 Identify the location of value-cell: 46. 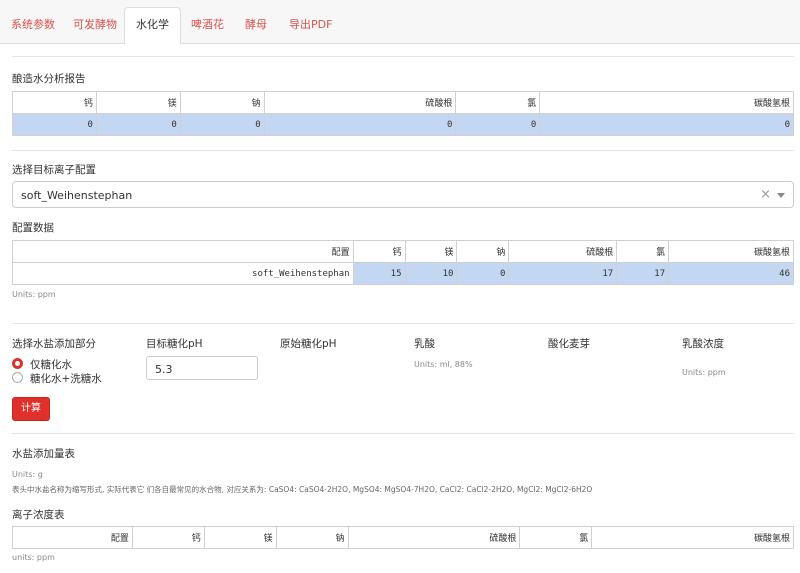
(731, 273).